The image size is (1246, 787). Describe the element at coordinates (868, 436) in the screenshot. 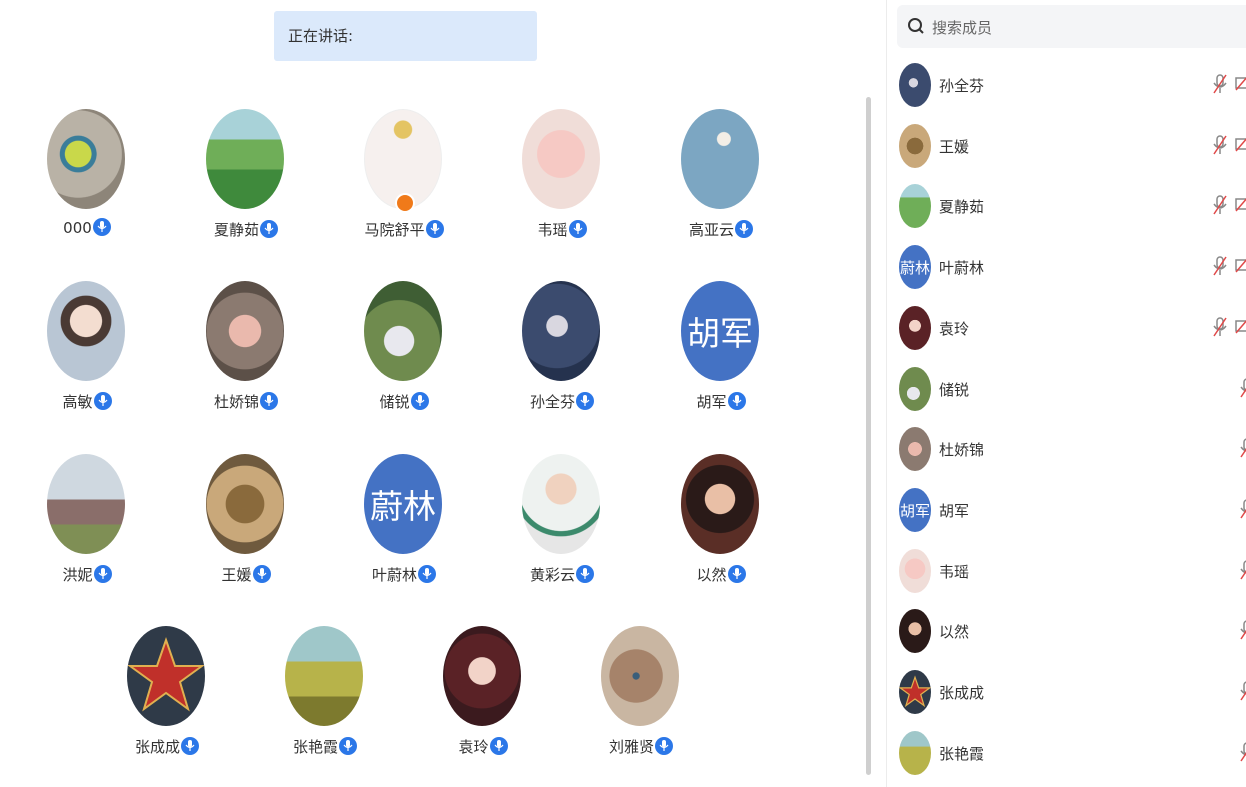

I see `grid-scrollbar` at that location.